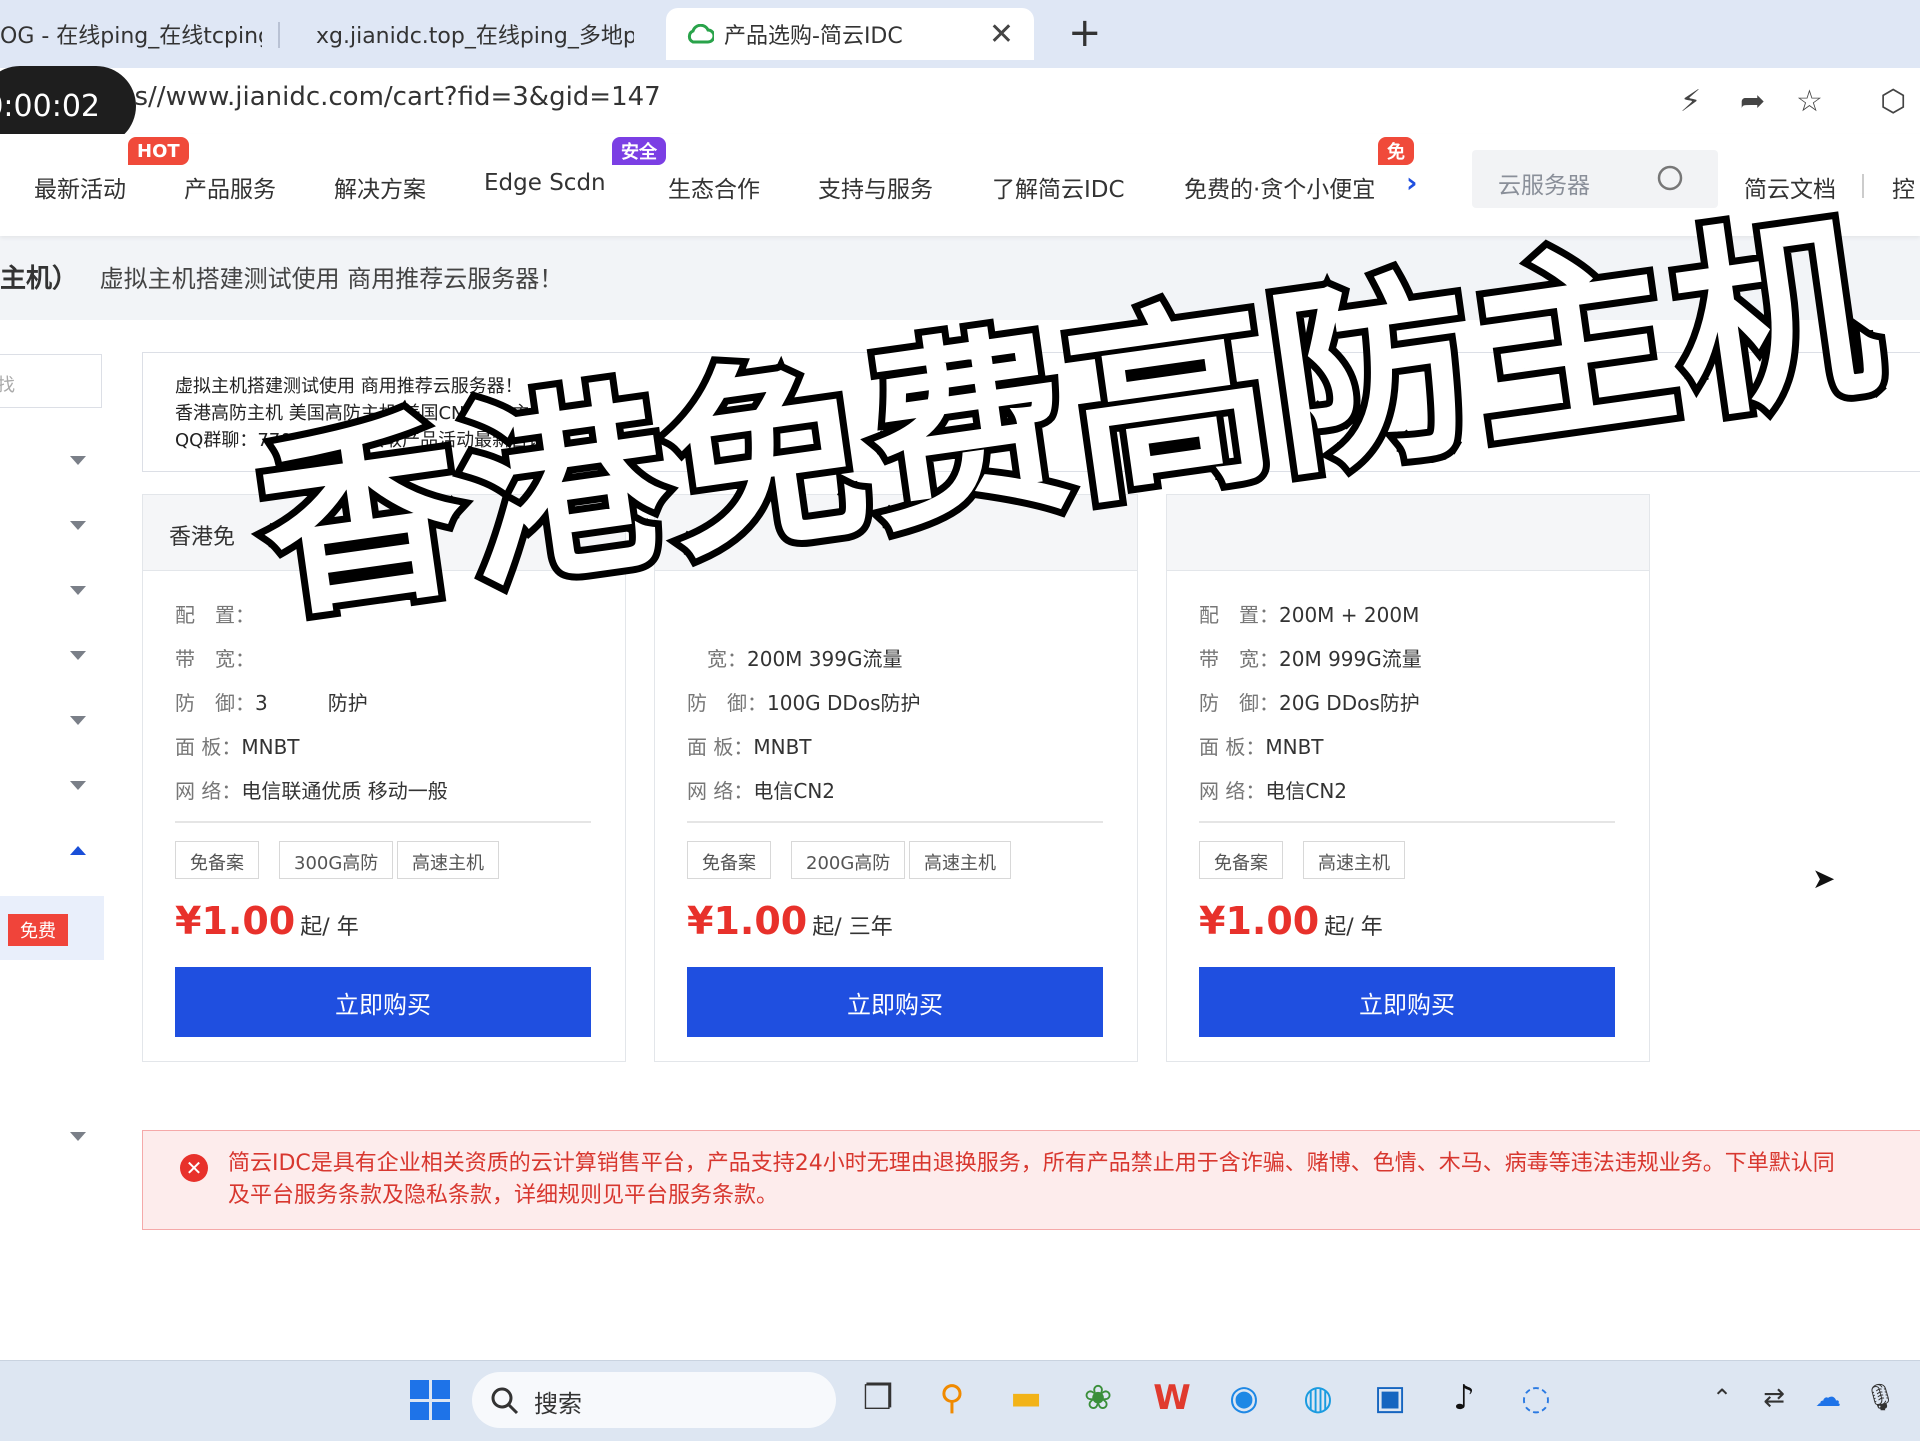  I want to click on spec-value: 200M + 200M, so click(1349, 615).